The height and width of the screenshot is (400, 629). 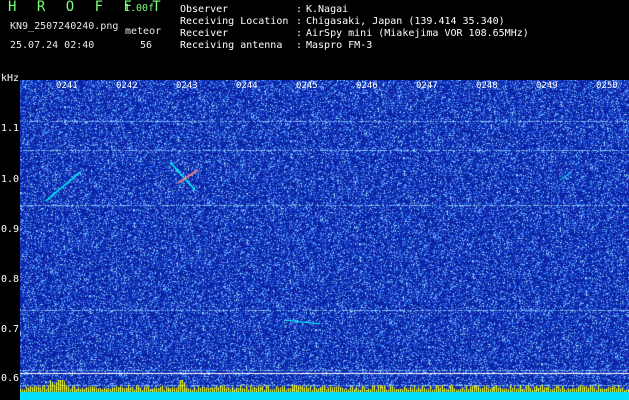 I want to click on y-tick-label: 0.6, so click(x=10, y=378).